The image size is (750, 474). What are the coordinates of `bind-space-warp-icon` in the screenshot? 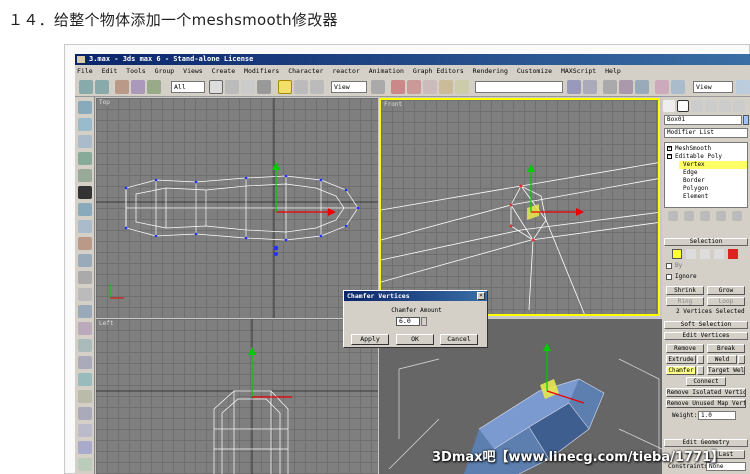 It's located at (154, 87).